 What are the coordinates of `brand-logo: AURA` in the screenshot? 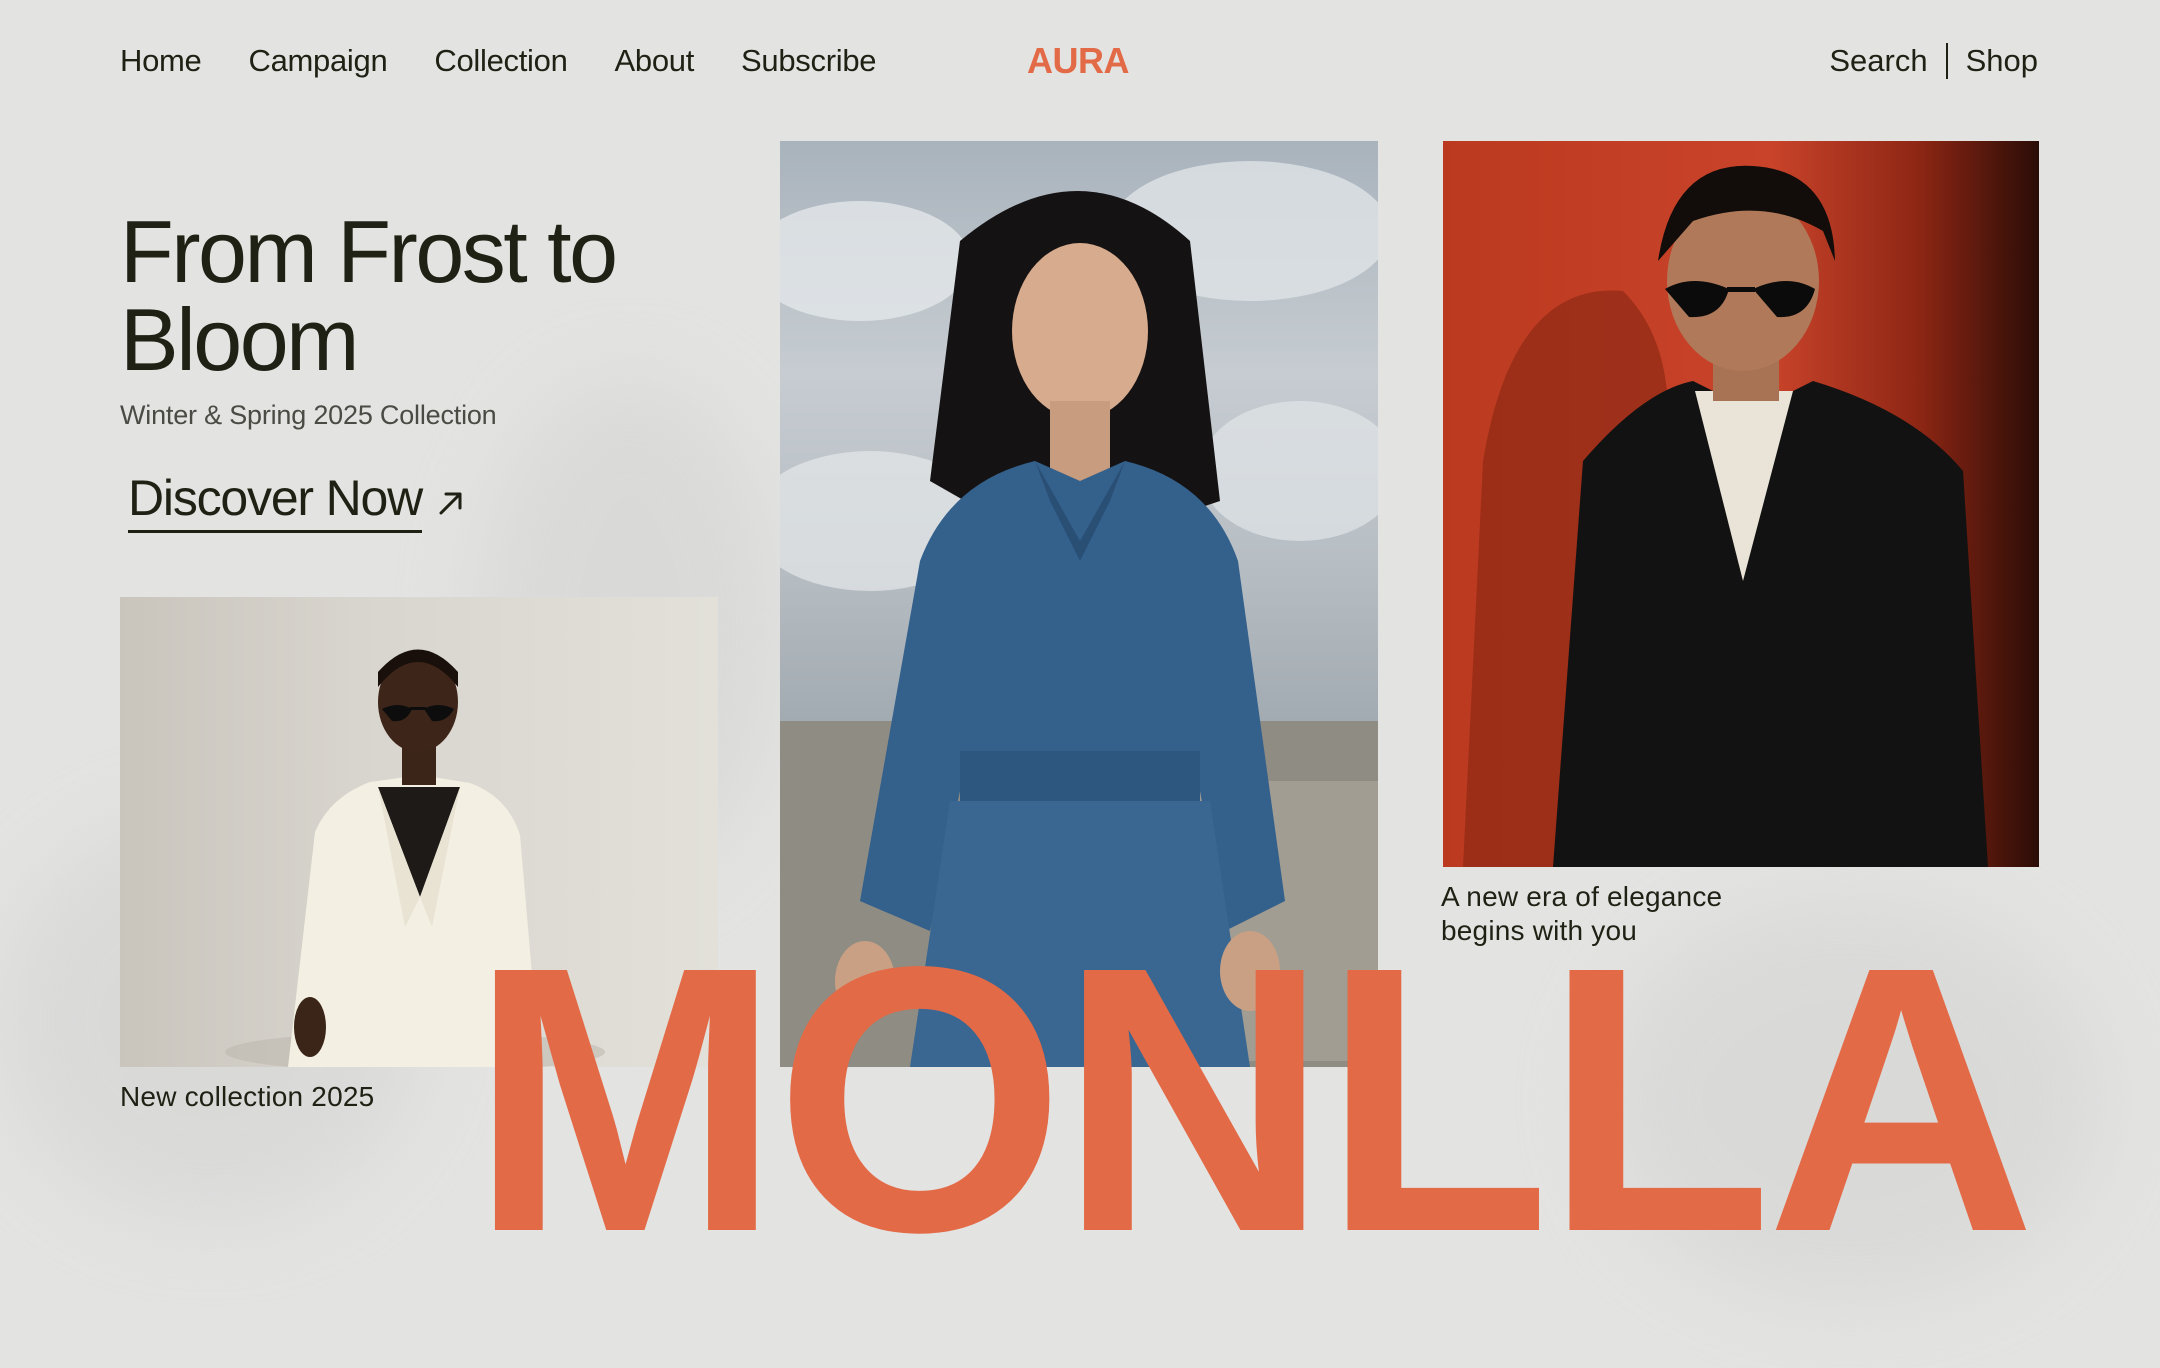 It's located at (1078, 61).